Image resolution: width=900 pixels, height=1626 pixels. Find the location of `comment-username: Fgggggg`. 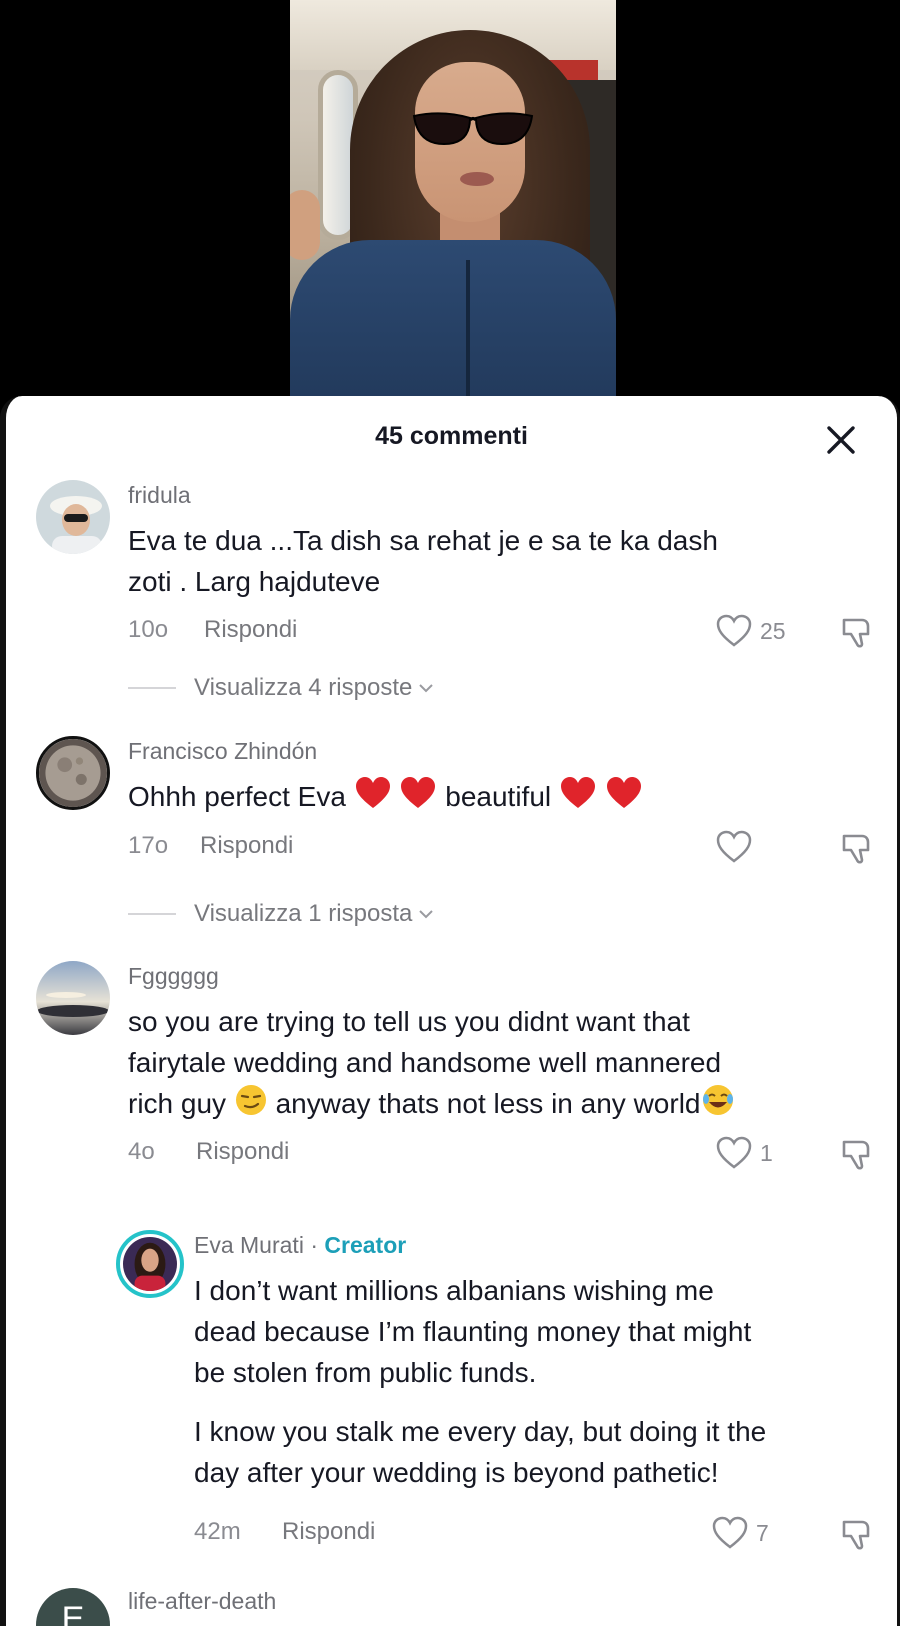

comment-username: Fgggggg is located at coordinates (173, 976).